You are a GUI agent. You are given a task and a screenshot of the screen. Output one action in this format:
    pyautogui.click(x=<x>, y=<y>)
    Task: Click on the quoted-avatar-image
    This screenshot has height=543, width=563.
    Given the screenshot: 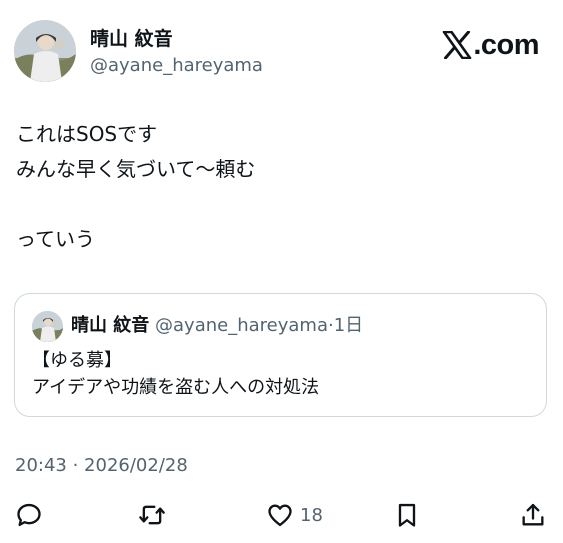 What is the action you would take?
    pyautogui.click(x=47, y=326)
    